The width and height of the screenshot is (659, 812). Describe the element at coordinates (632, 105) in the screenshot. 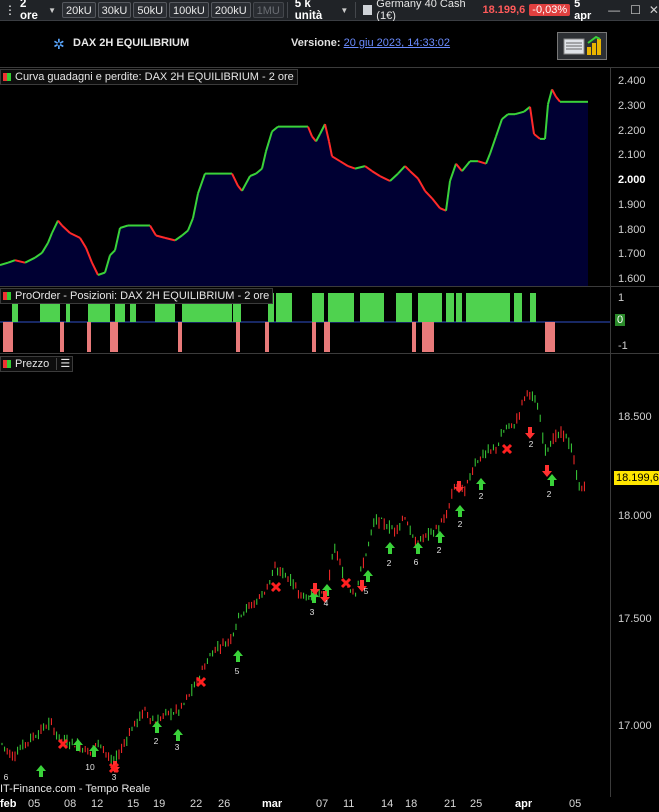

I see `equity-tick-label: 2.300` at that location.